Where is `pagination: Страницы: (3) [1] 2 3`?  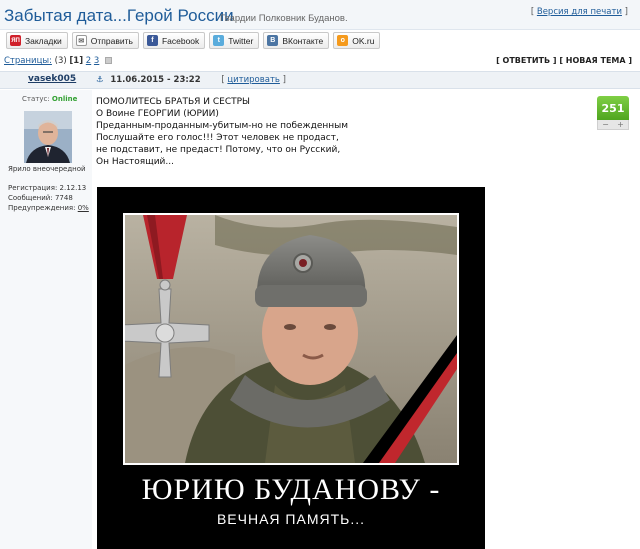
pagination: Страницы: (3) [1] 2 3 is located at coordinates (58, 61).